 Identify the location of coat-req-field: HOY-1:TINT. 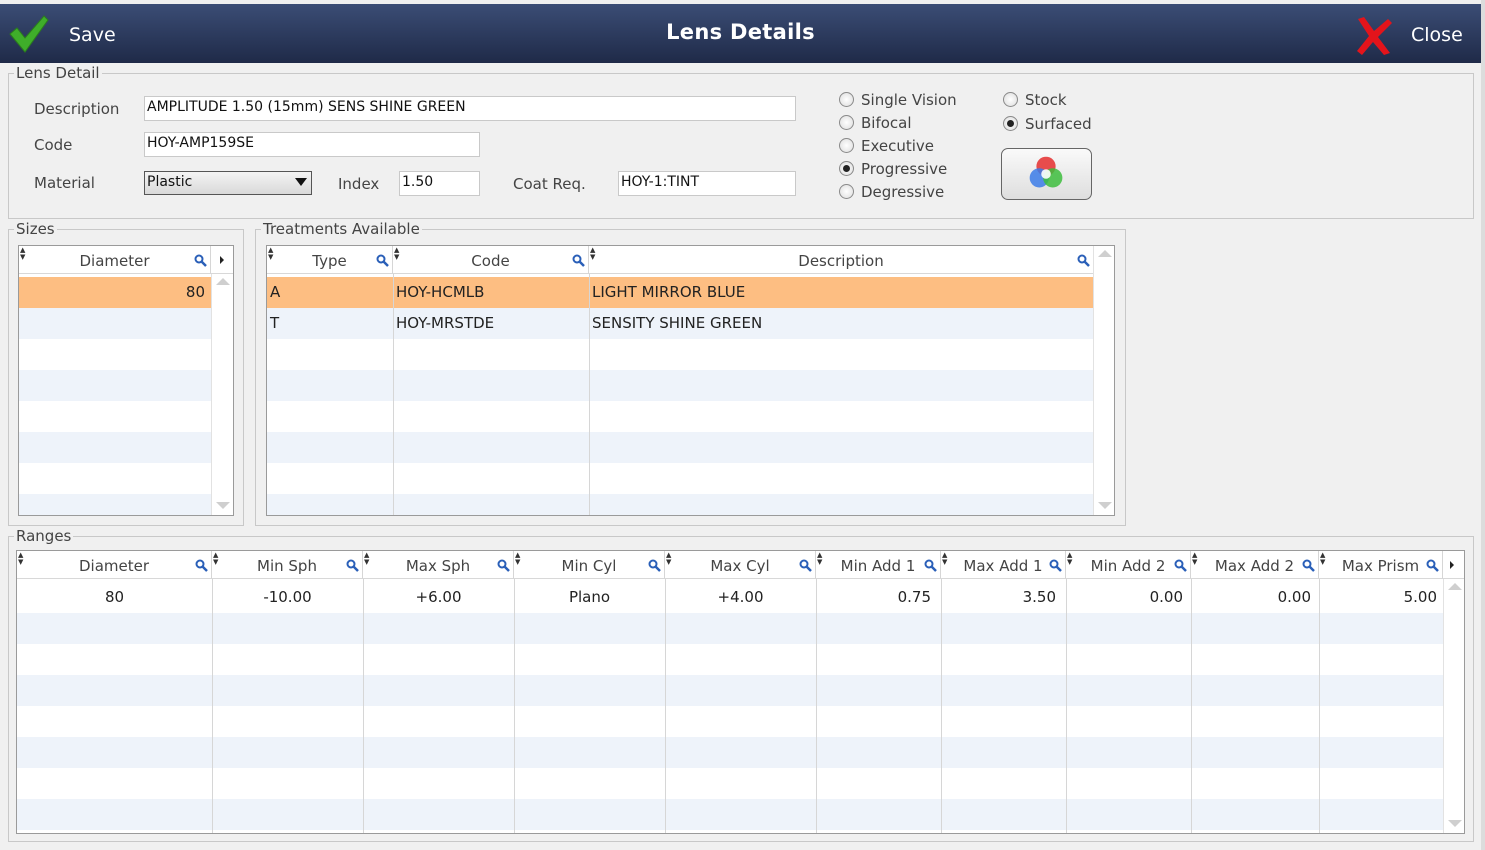
(707, 183).